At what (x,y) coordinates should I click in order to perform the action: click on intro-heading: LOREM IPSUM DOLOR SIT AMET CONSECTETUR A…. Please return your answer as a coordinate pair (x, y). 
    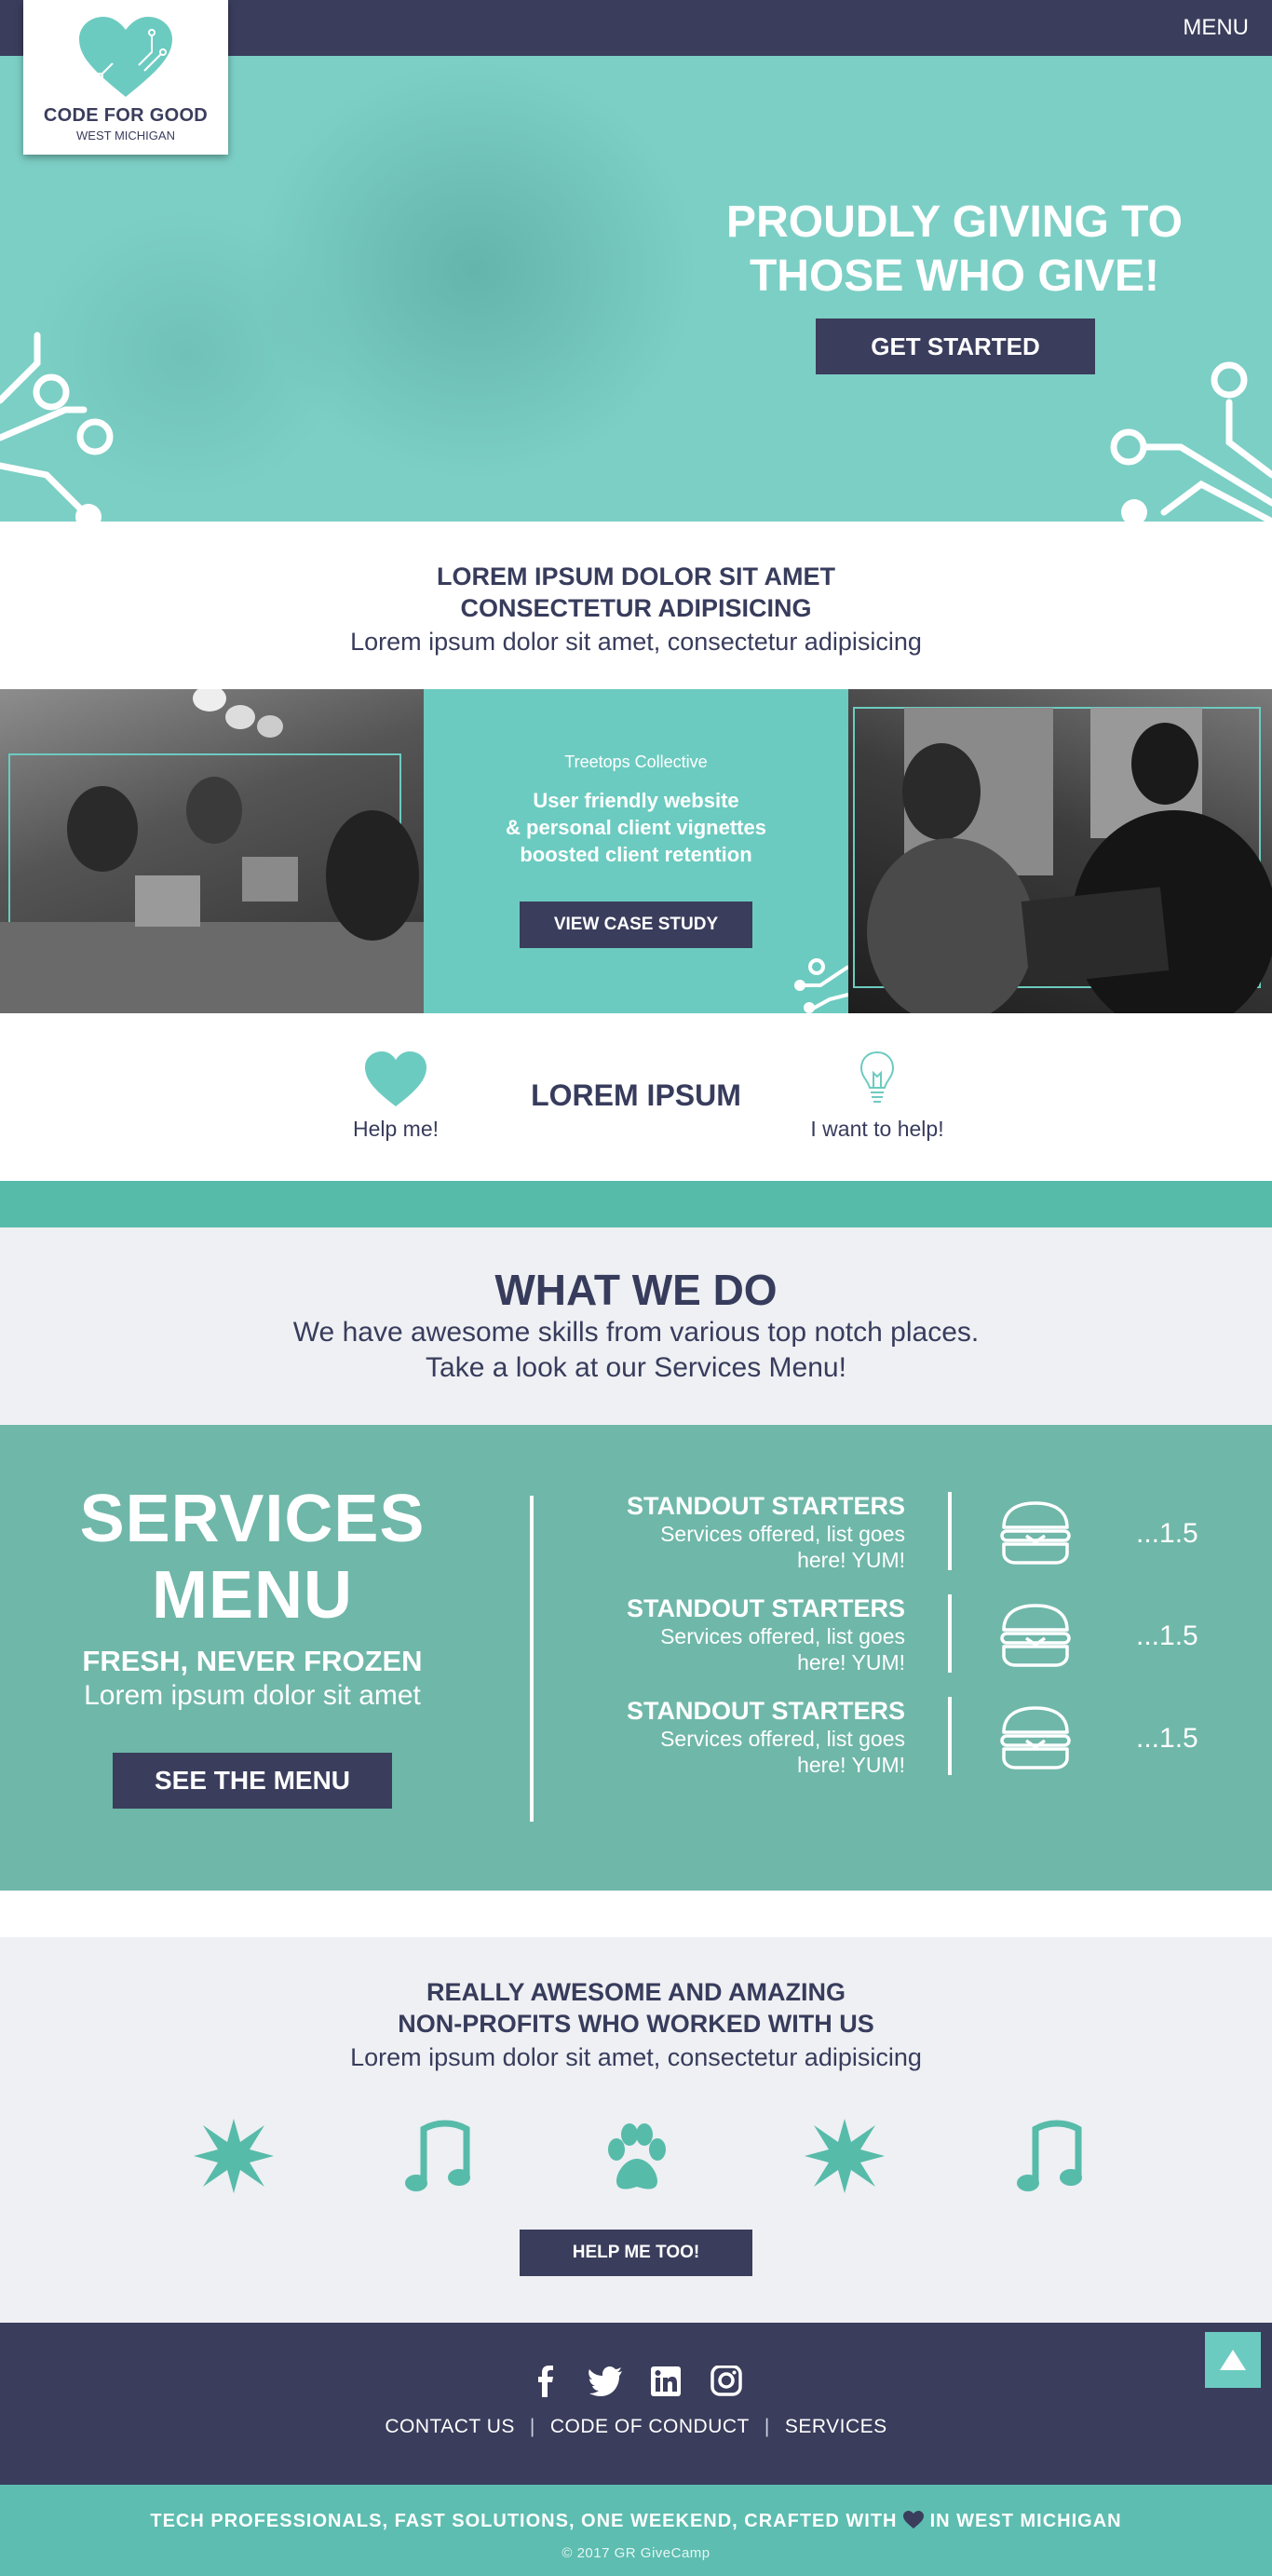
    Looking at the image, I should click on (636, 592).